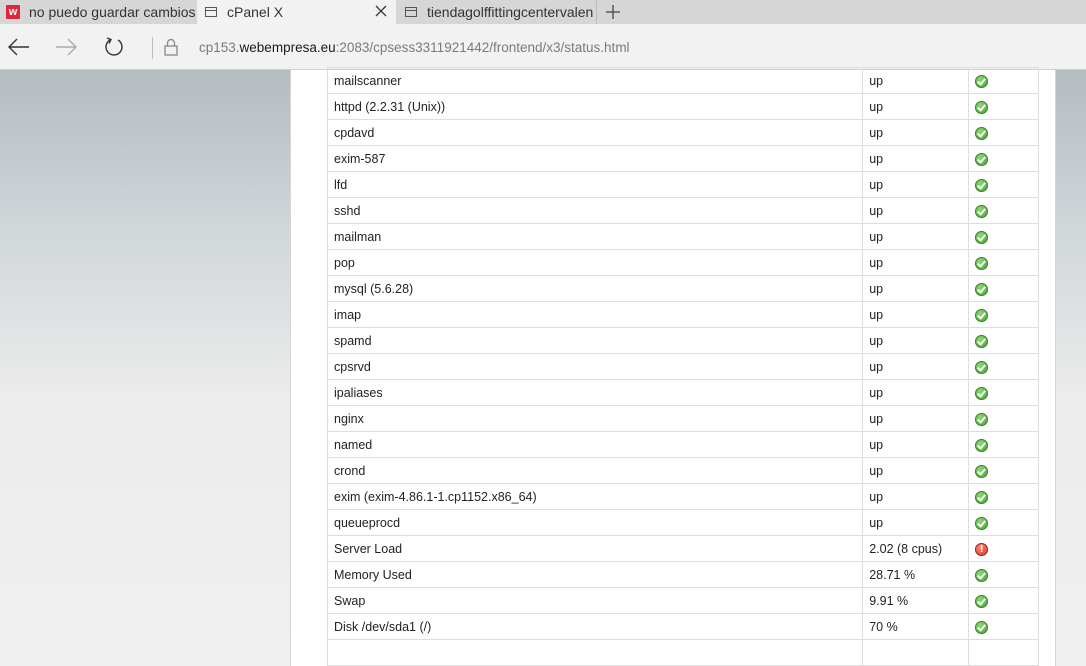  I want to click on page-icon, so click(211, 12).